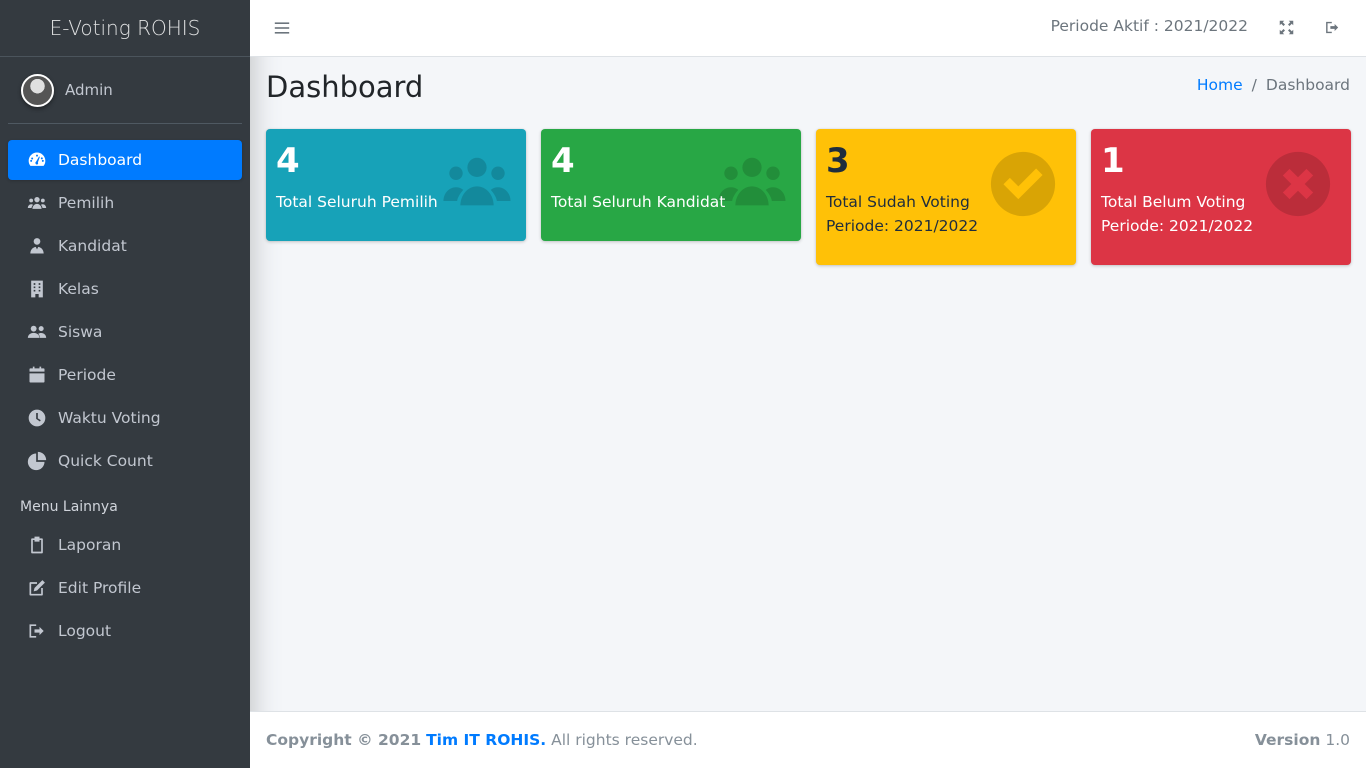 This screenshot has width=1366, height=768. Describe the element at coordinates (37, 332) in the screenshot. I see `user-friends-icon` at that location.